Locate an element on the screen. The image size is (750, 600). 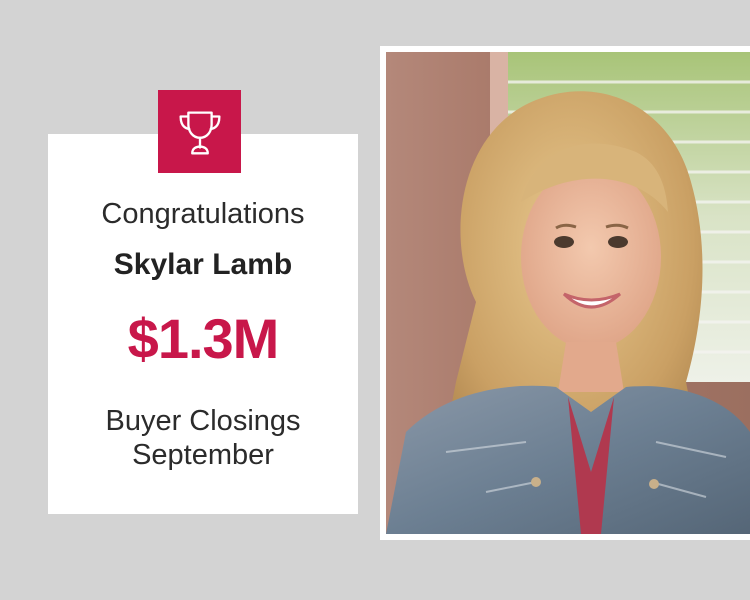
award-month: September is located at coordinates (203, 455).